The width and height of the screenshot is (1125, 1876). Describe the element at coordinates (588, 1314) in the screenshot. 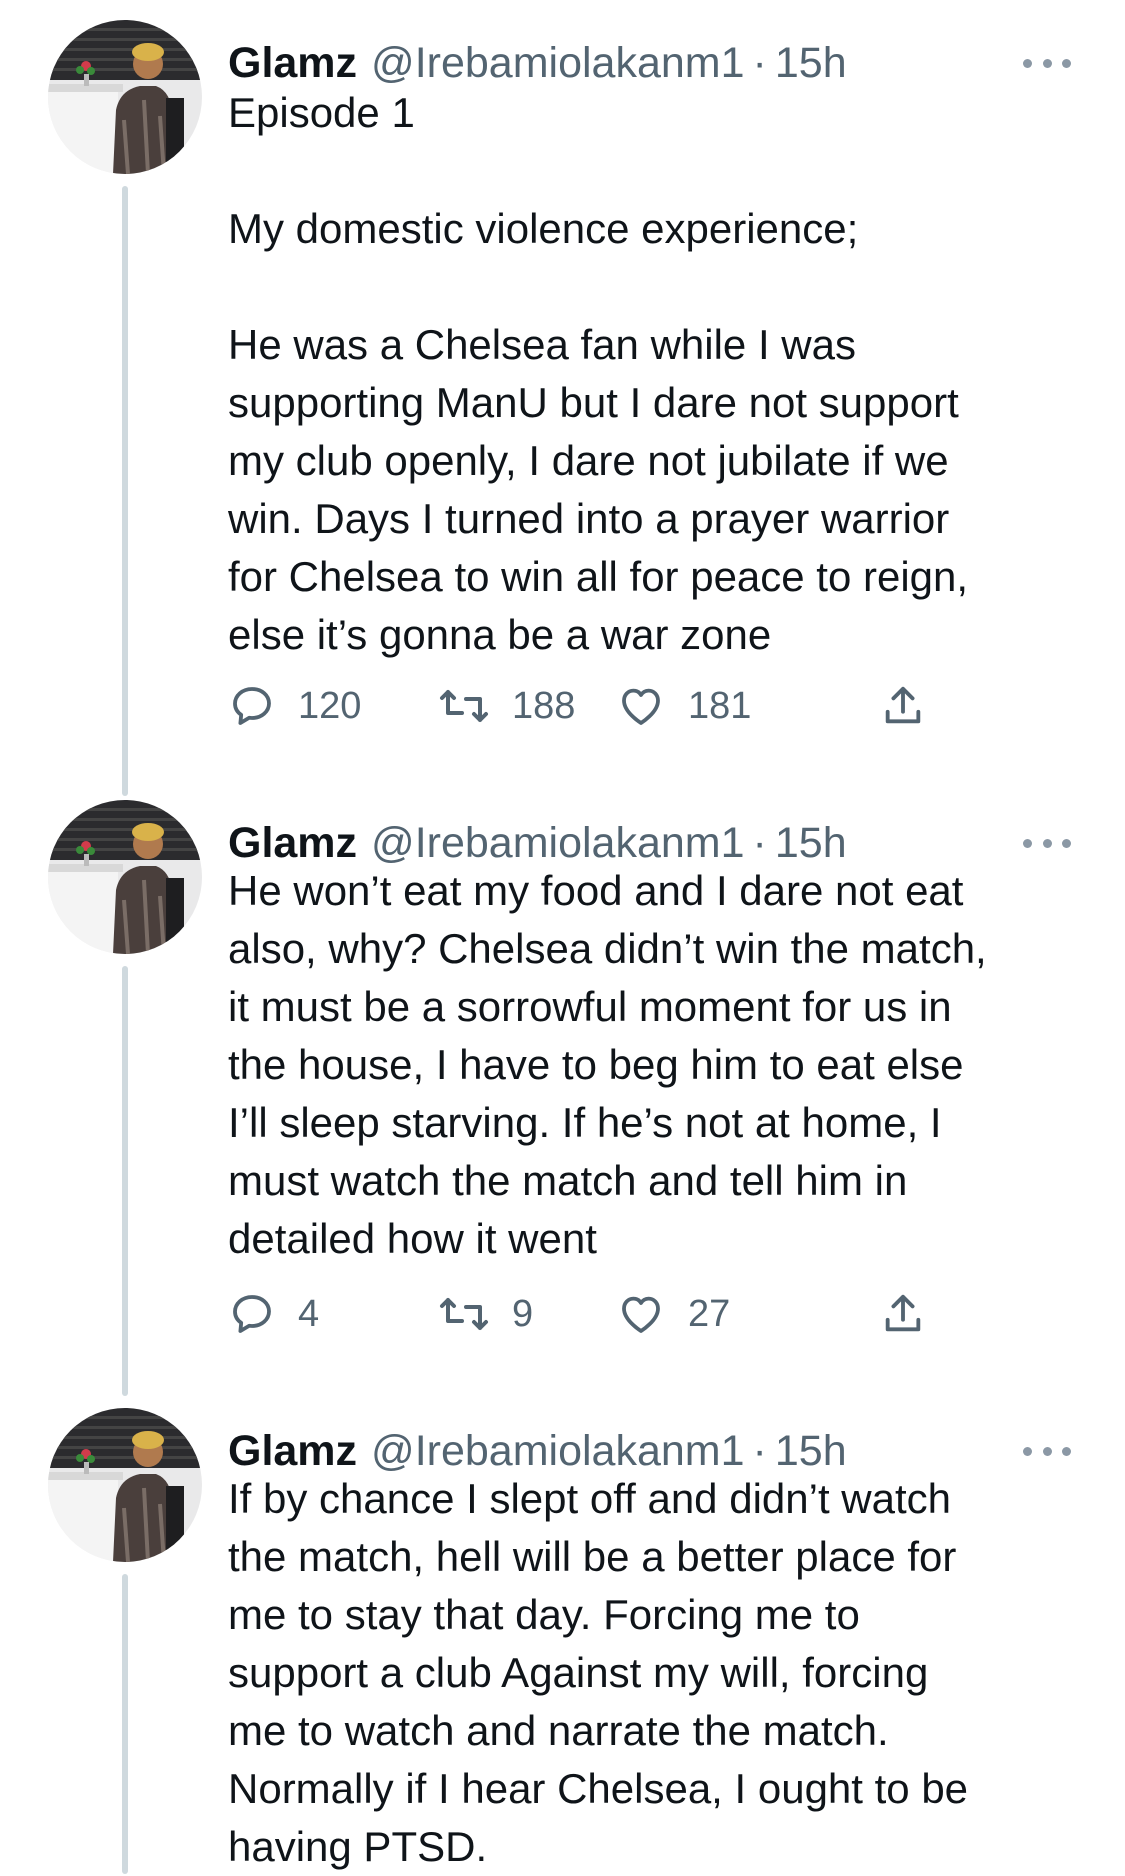

I see `tweet-actions: 4 9 27` at that location.